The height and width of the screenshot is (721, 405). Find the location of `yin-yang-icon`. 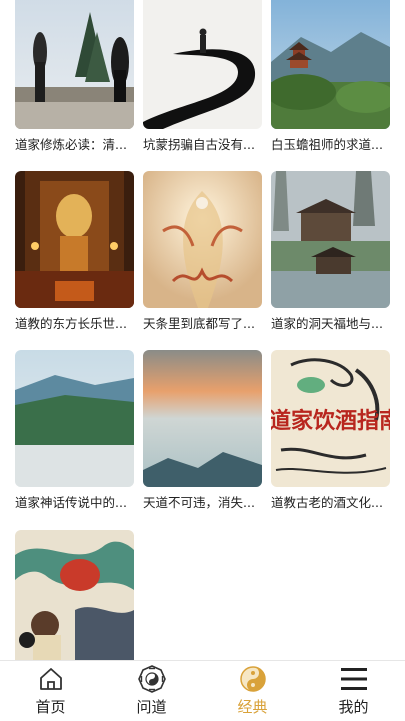

yin-yang-icon is located at coordinates (252, 679).